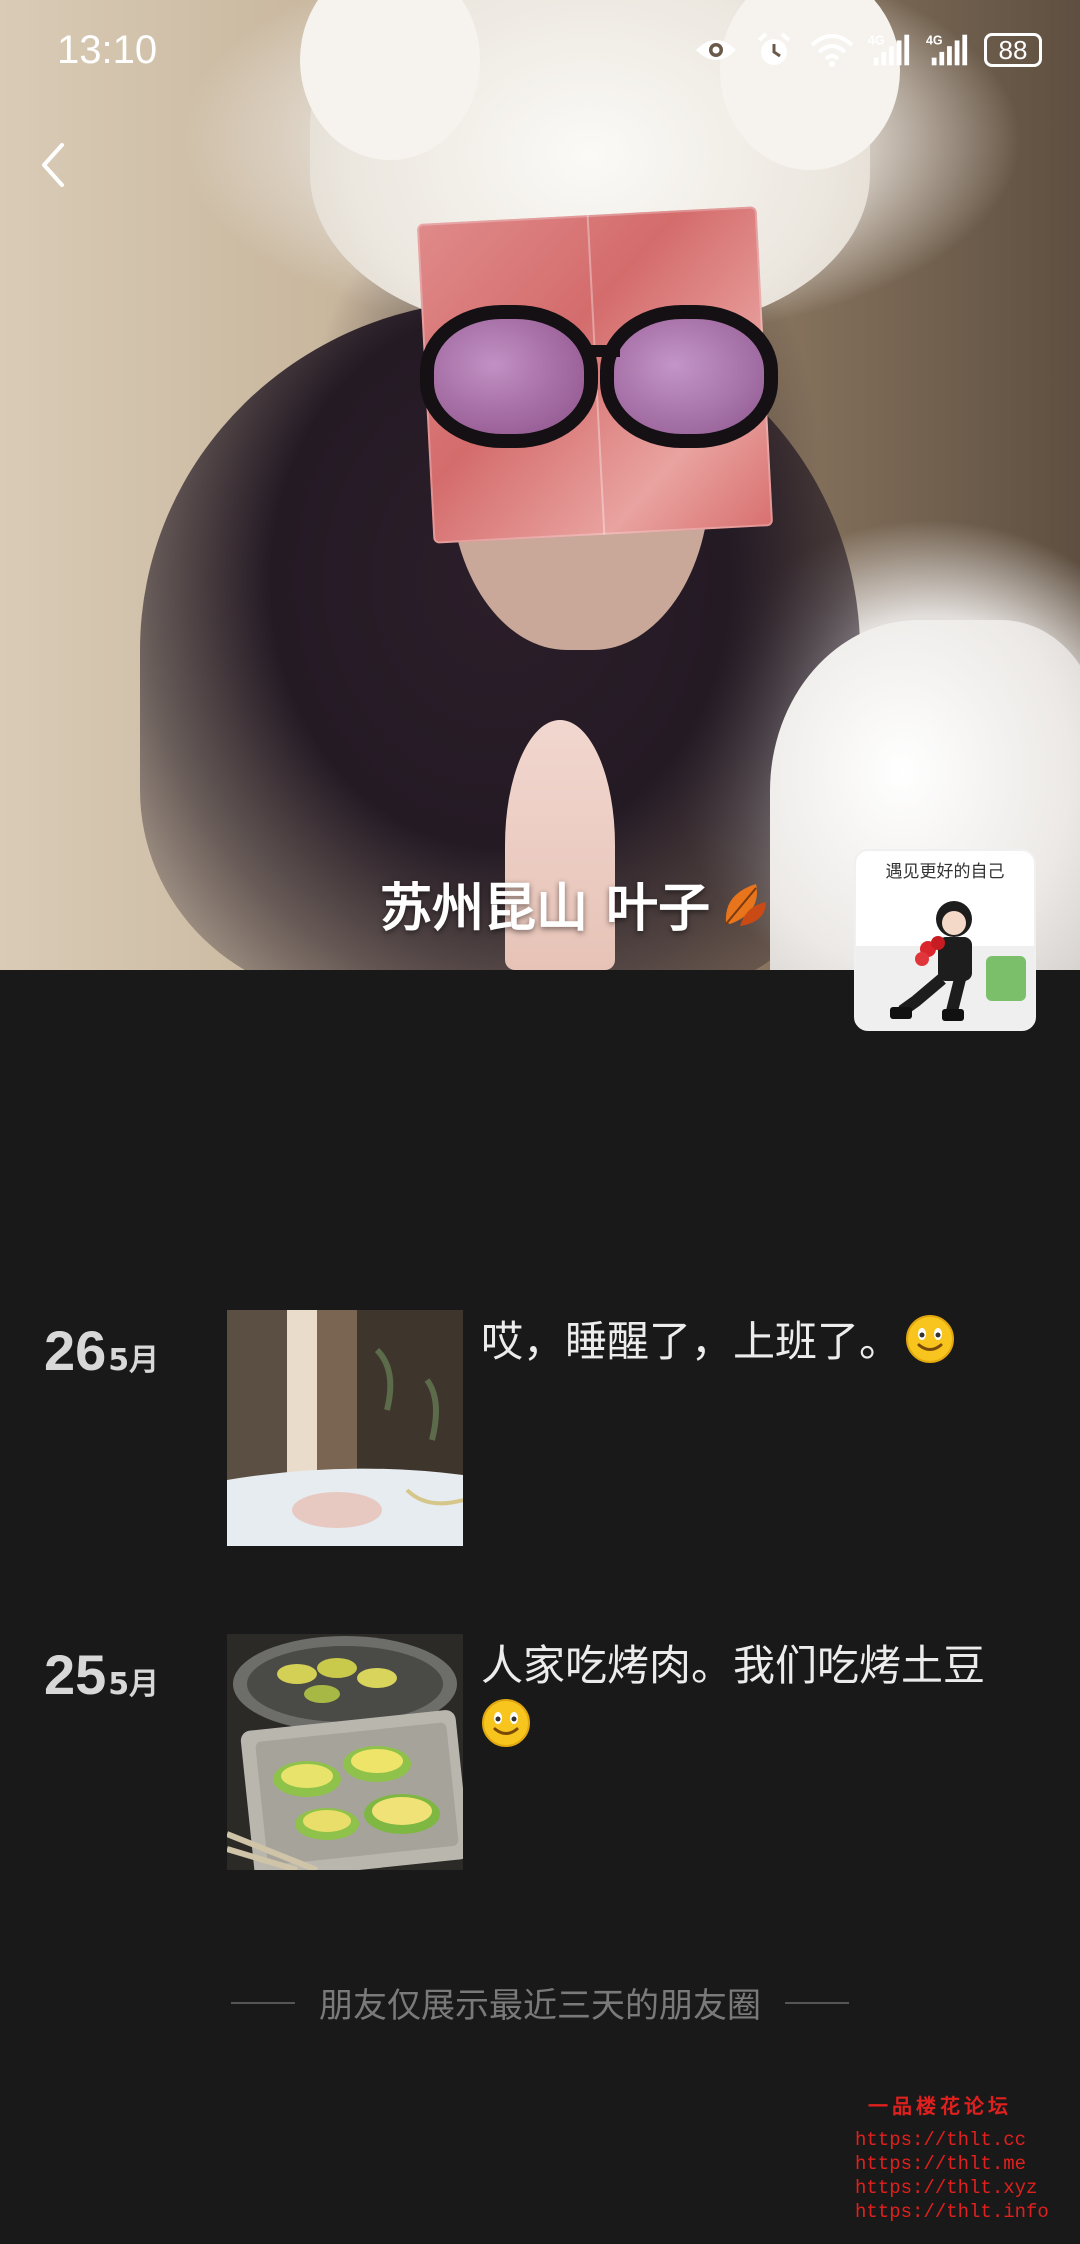 This screenshot has width=1080, height=2244. I want to click on post-text-row: 哎，睡醒了，上班了。, so click(761, 1342).